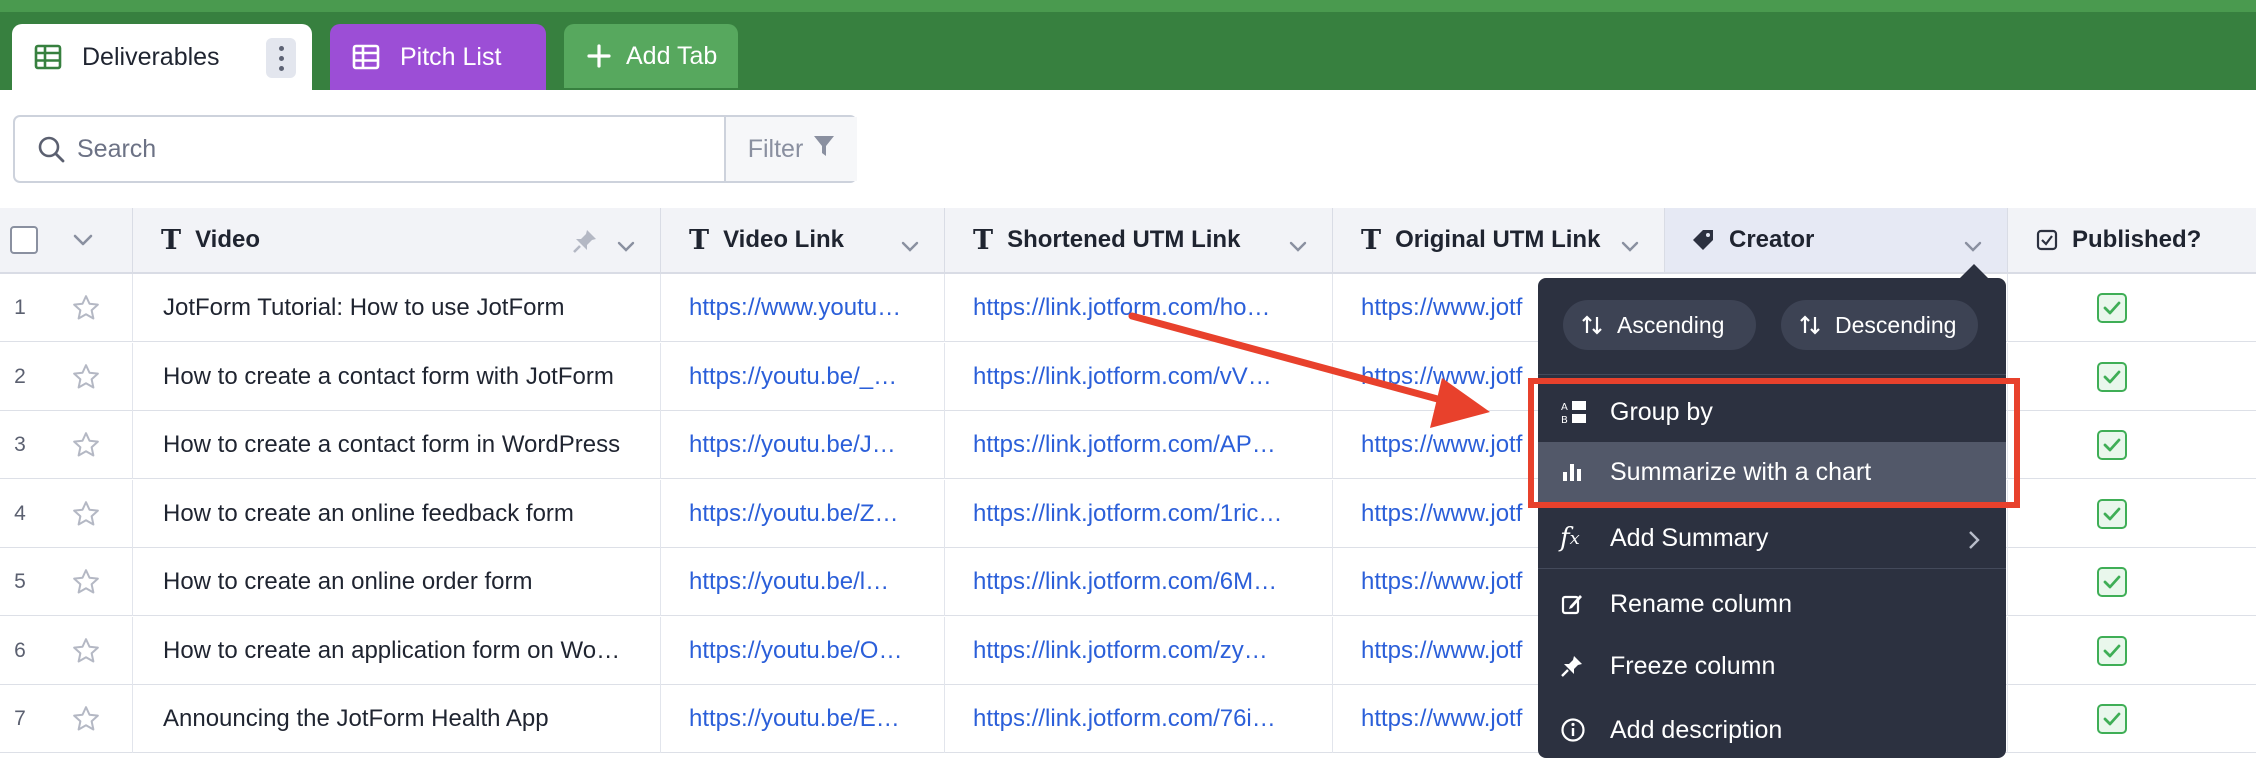 This screenshot has width=2256, height=760. Describe the element at coordinates (451, 56) in the screenshot. I see `tab-label: Pitch List` at that location.